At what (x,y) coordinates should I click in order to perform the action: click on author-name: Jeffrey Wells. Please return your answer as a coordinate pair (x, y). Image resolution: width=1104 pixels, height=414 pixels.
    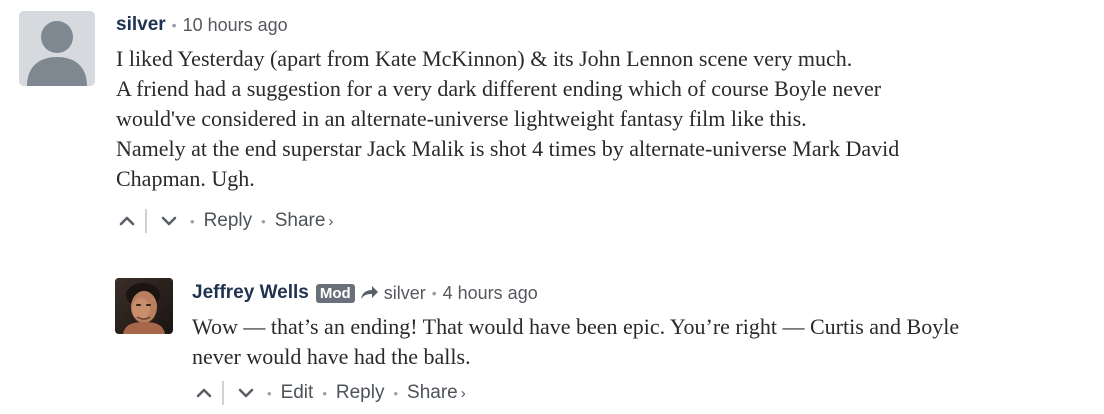
    Looking at the image, I should click on (250, 293).